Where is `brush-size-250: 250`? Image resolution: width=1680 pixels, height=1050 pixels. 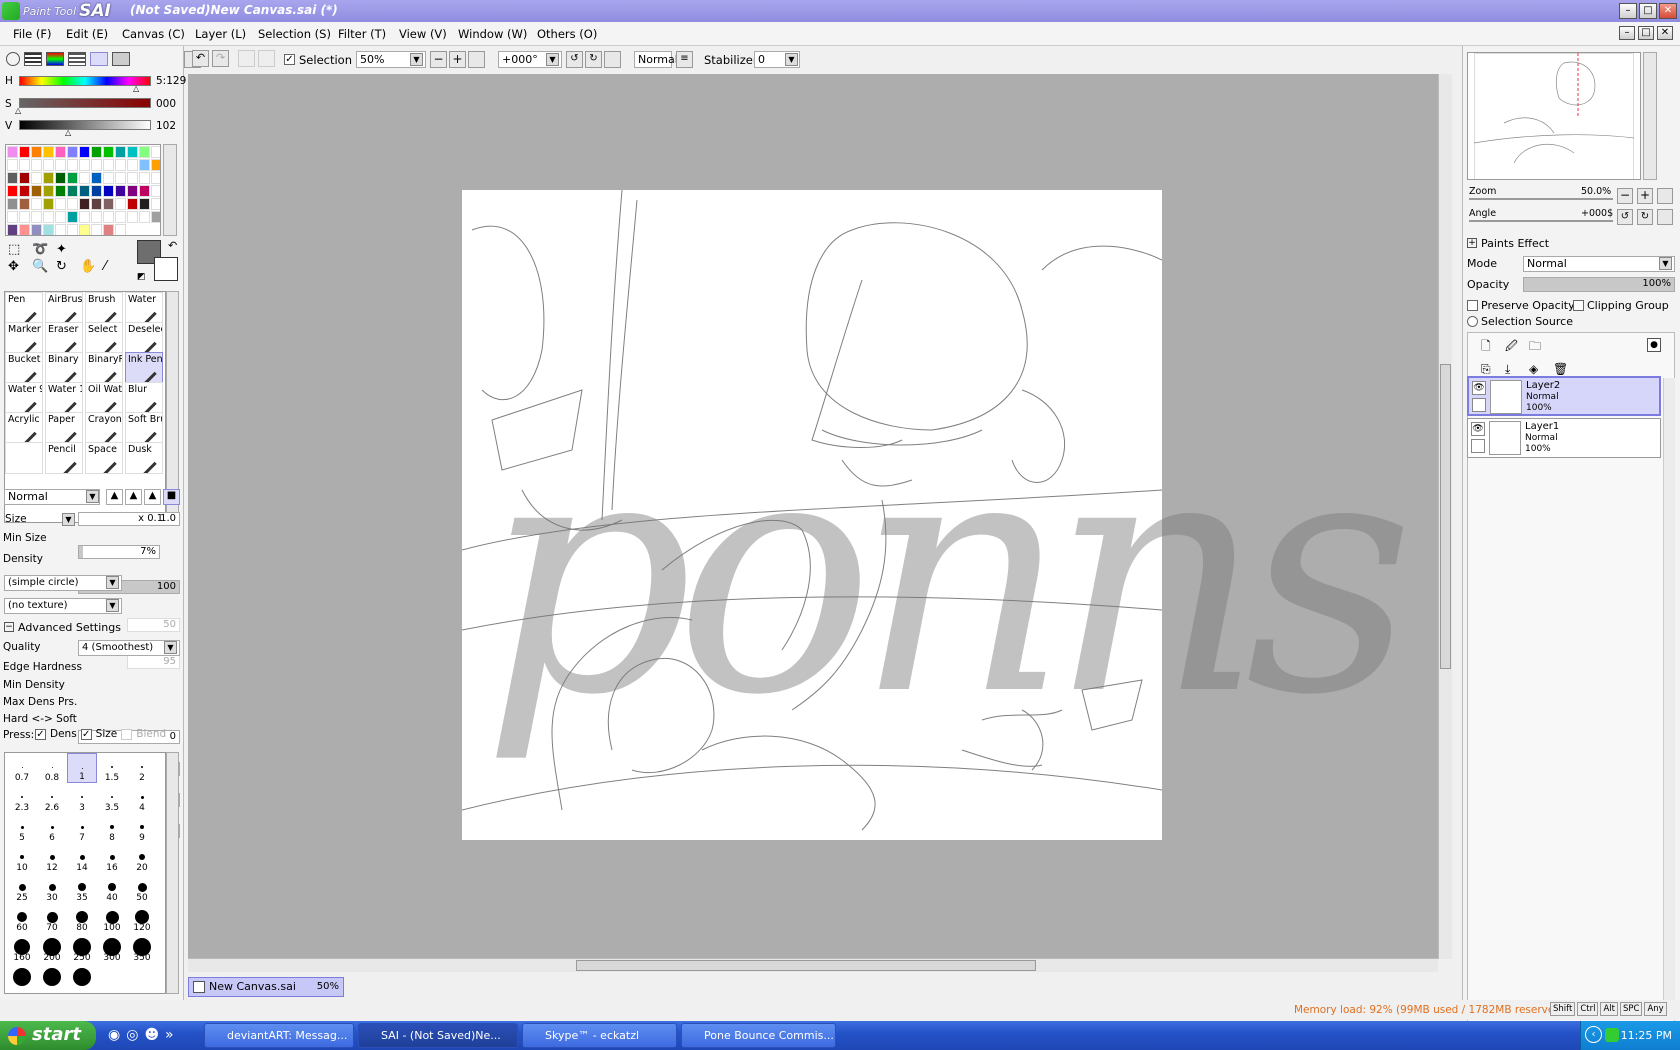 brush-size-250: 250 is located at coordinates (82, 948).